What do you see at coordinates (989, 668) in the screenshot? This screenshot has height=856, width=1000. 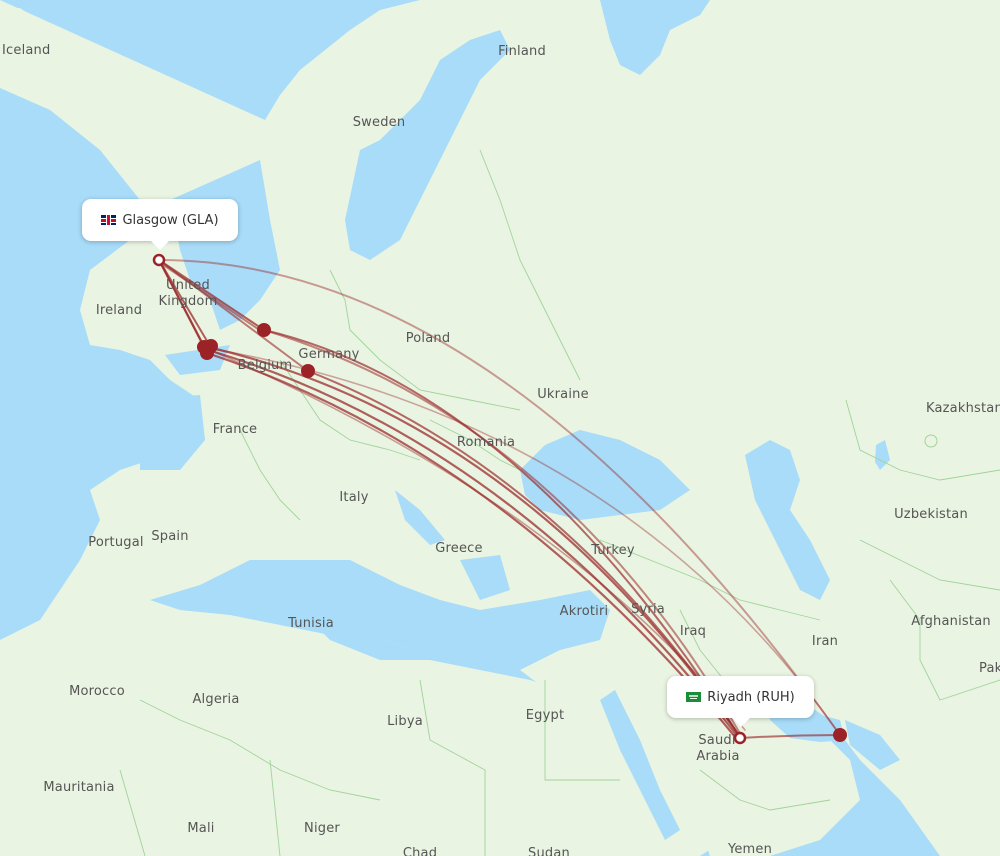 I see `label-pakistan: Pak` at bounding box center [989, 668].